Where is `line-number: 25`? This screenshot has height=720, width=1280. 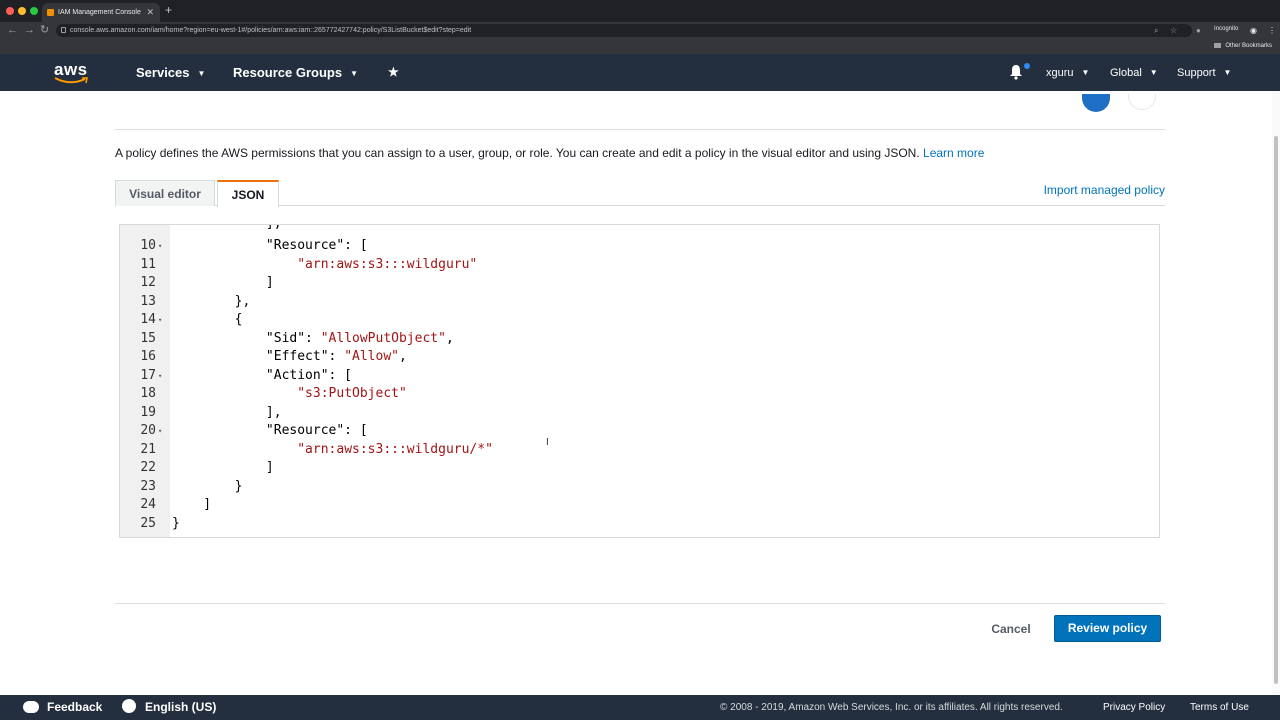 line-number: 25 is located at coordinates (148, 523).